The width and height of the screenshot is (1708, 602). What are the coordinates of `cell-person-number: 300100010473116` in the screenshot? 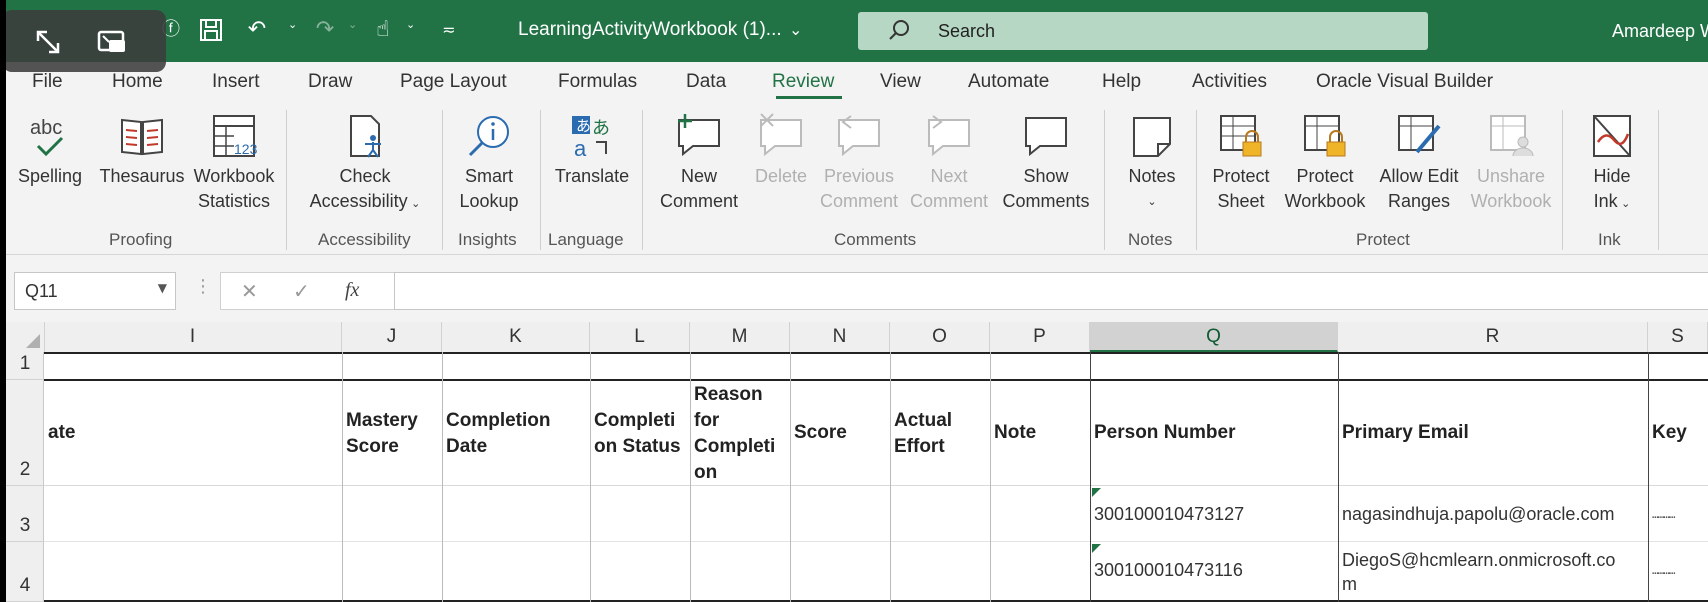 It's located at (1168, 570).